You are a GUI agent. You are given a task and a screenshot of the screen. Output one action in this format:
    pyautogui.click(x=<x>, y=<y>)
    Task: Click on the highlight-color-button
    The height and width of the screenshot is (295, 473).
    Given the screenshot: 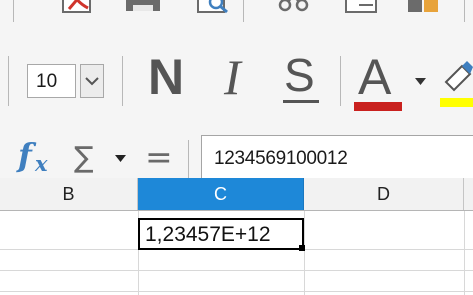 What is the action you would take?
    pyautogui.click(x=456, y=88)
    